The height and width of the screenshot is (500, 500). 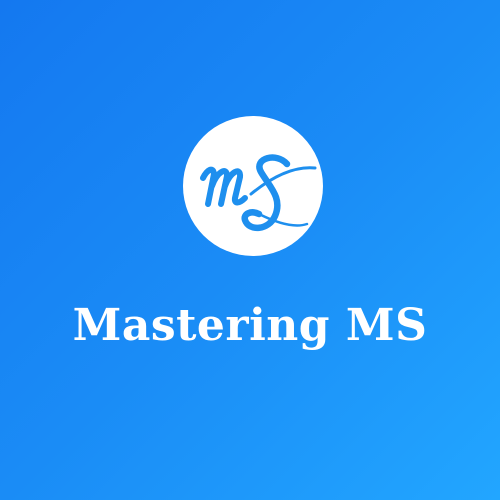 What do you see at coordinates (258, 192) in the screenshot?
I see `ms-monogram-icon` at bounding box center [258, 192].